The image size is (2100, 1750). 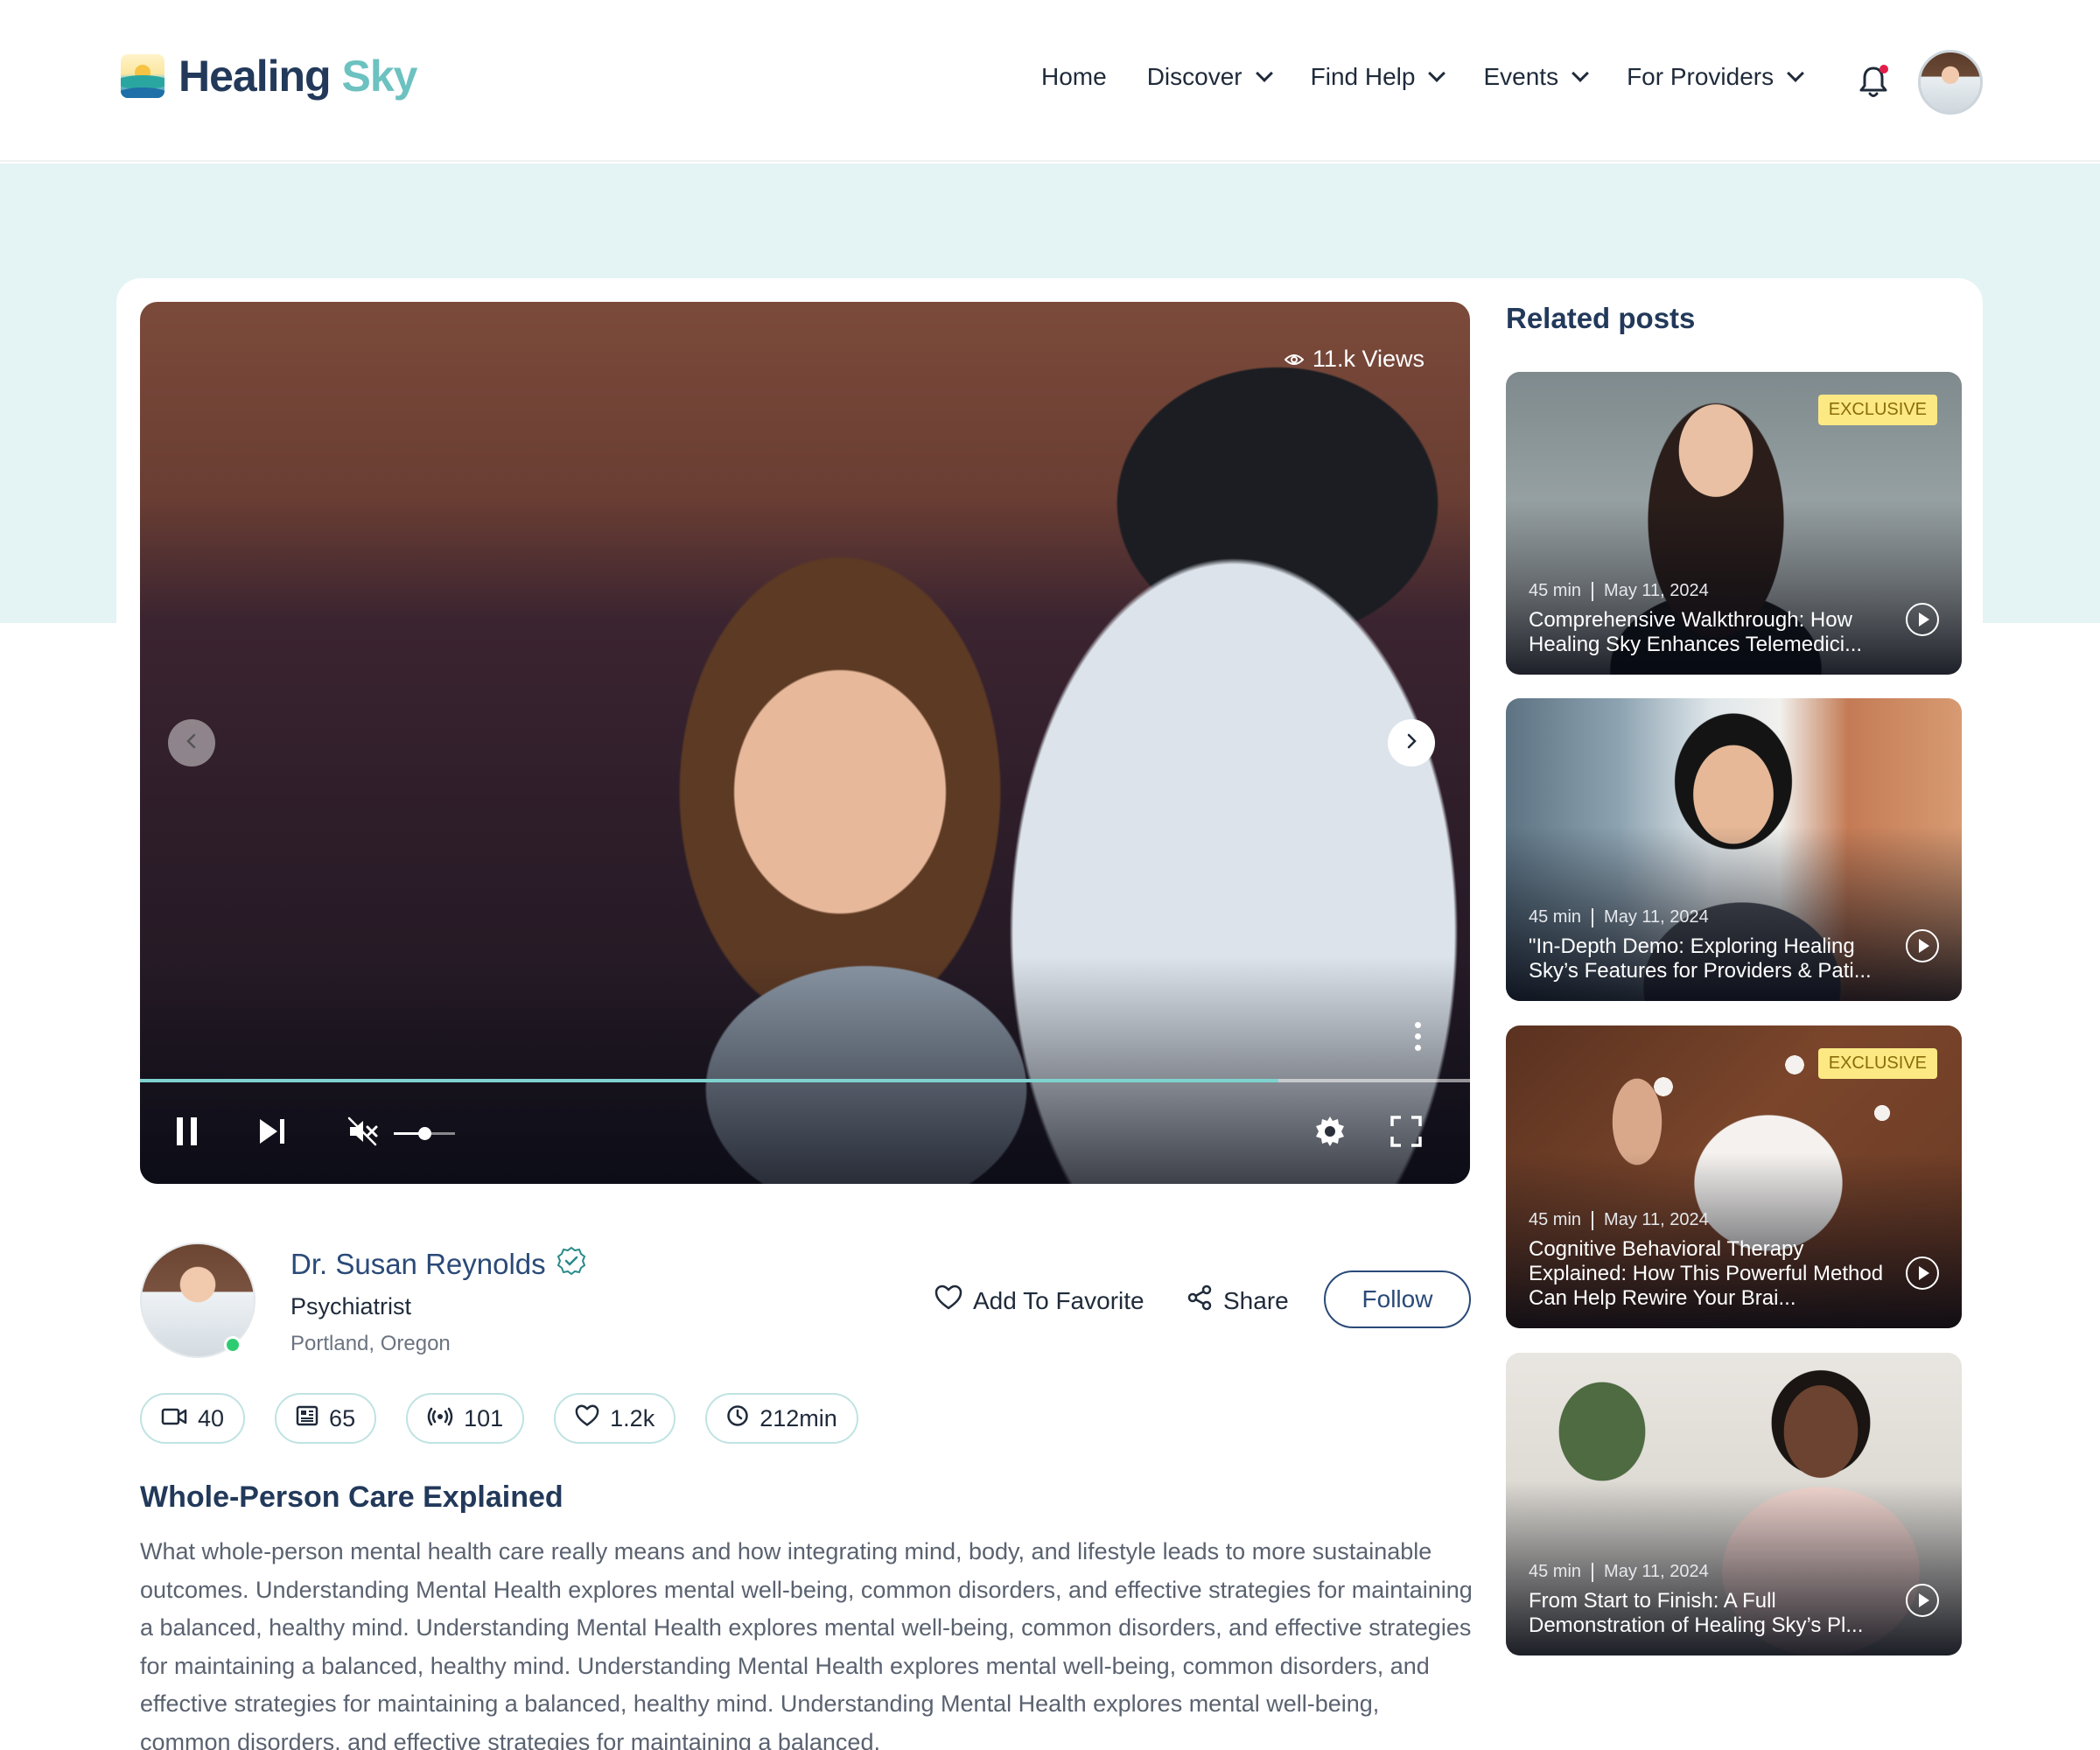 What do you see at coordinates (1058, 1300) in the screenshot?
I see `add-to-favorite-label: Add To Favorite` at bounding box center [1058, 1300].